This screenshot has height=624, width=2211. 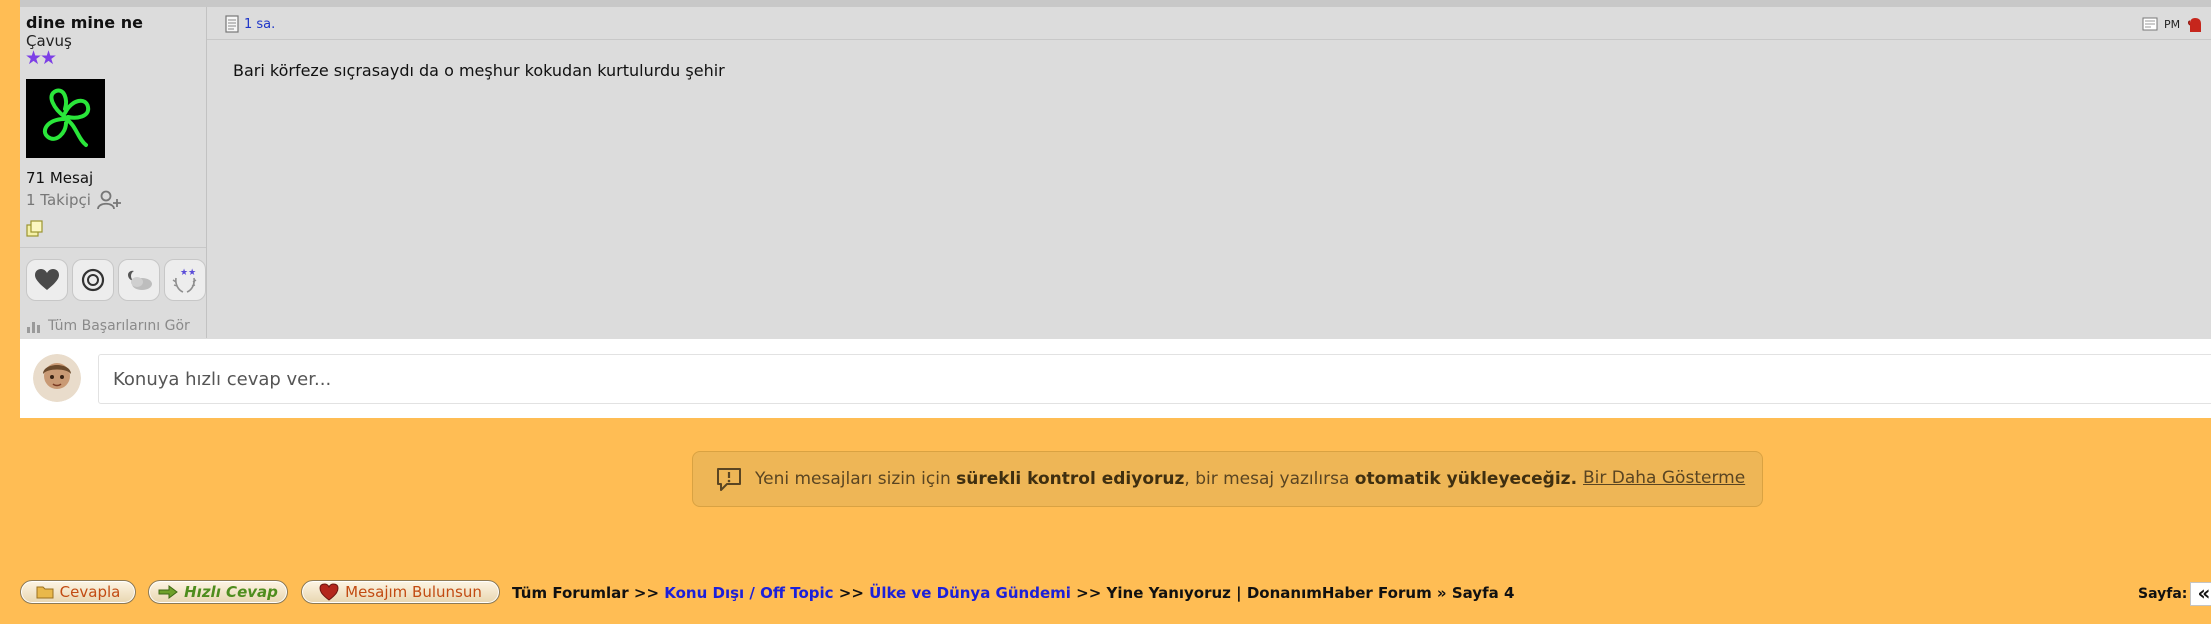 I want to click on followers: 1 Takipçi, so click(x=74, y=200).